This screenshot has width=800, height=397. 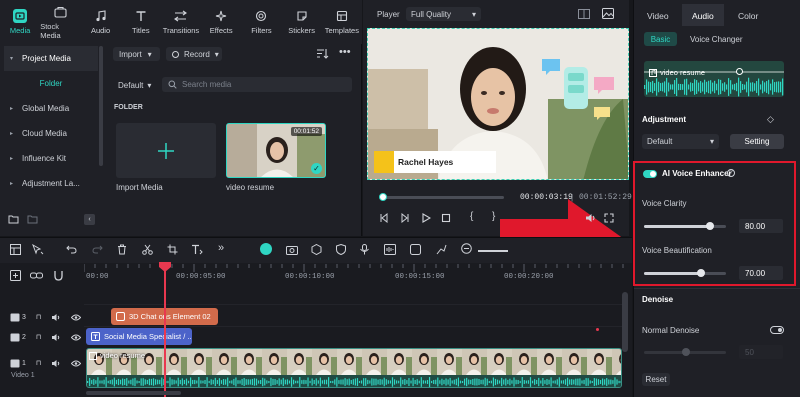 I want to click on video-clip, so click(x=354, y=368).